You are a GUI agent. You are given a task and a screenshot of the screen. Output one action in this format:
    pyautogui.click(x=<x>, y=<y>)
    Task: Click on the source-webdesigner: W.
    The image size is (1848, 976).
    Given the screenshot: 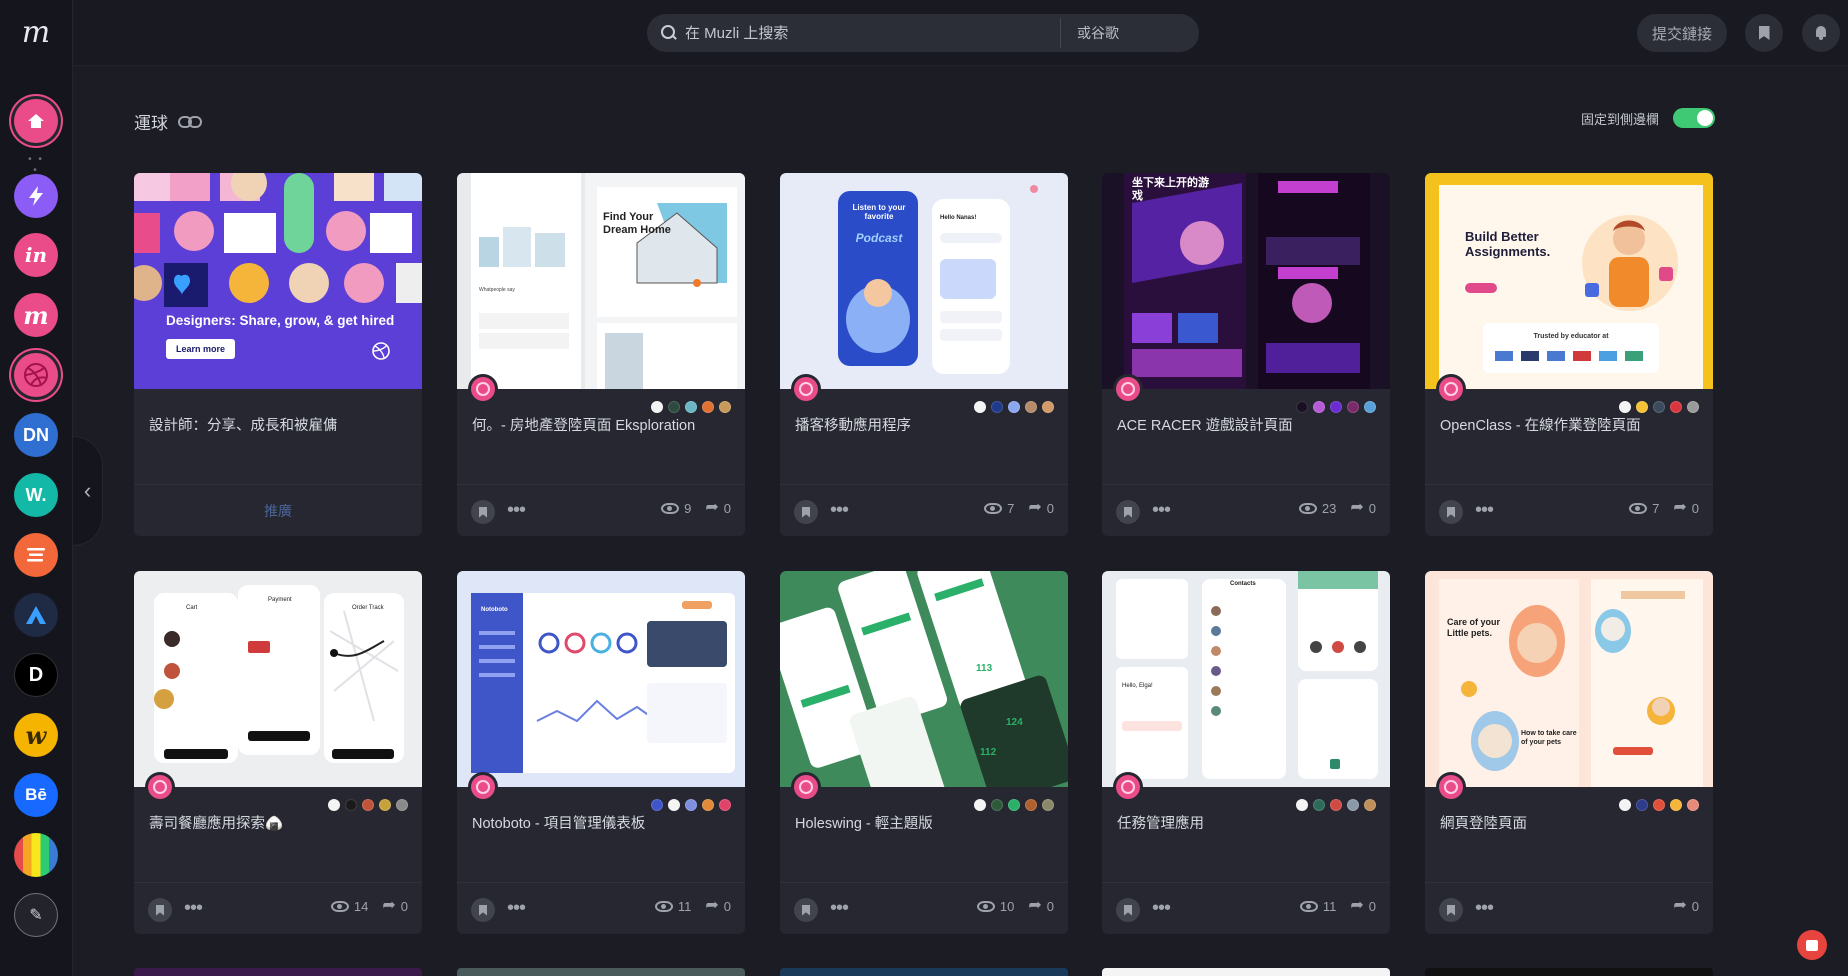 What is the action you would take?
    pyautogui.click(x=36, y=495)
    